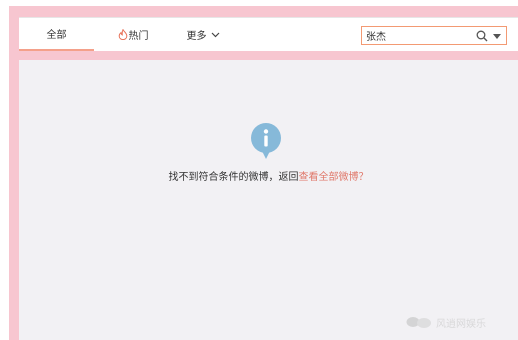  Describe the element at coordinates (263, 11) in the screenshot. I see `frame-top-strip` at that location.